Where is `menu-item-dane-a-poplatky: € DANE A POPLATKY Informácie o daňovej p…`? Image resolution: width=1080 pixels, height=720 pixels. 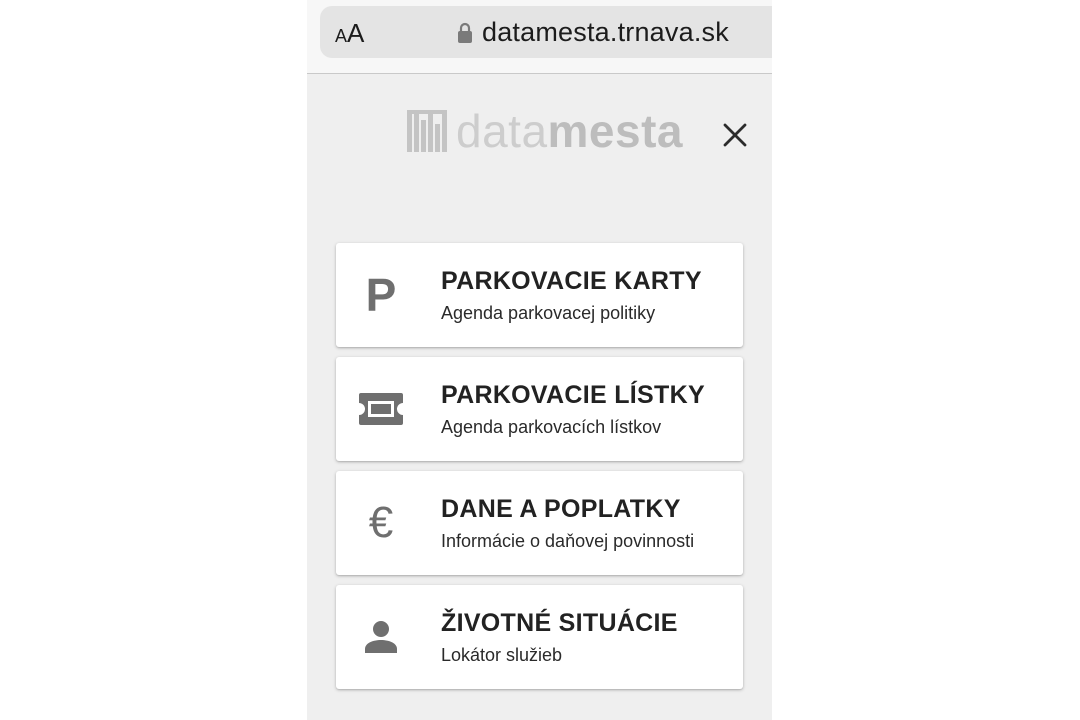 menu-item-dane-a-poplatky: € DANE A POPLATKY Informácie o daňovej p… is located at coordinates (539, 523).